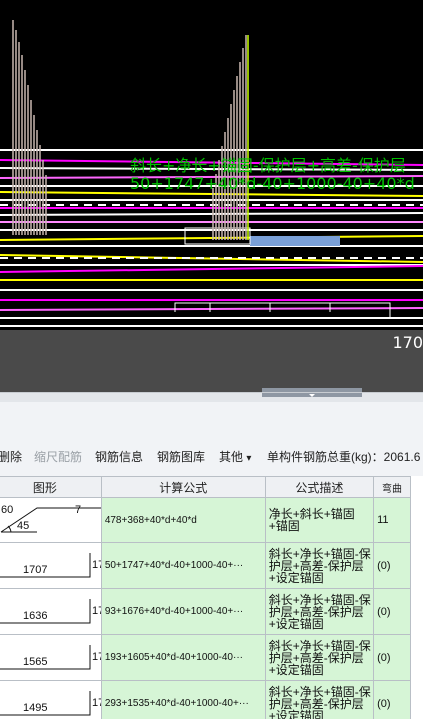 This screenshot has width=423, height=719. Describe the element at coordinates (319, 487) in the screenshot. I see `header-description: 公式描述` at that location.